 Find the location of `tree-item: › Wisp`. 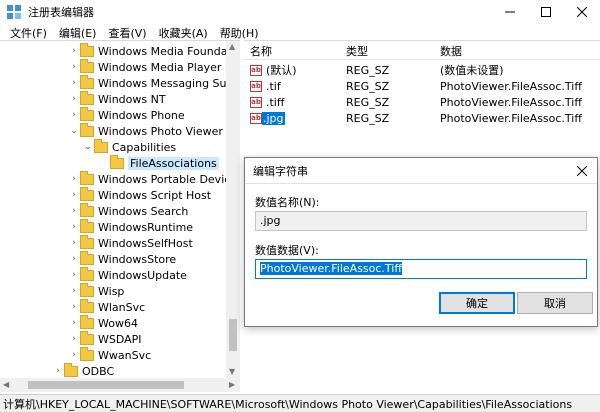

tree-item: › Wisp is located at coordinates (96, 290).